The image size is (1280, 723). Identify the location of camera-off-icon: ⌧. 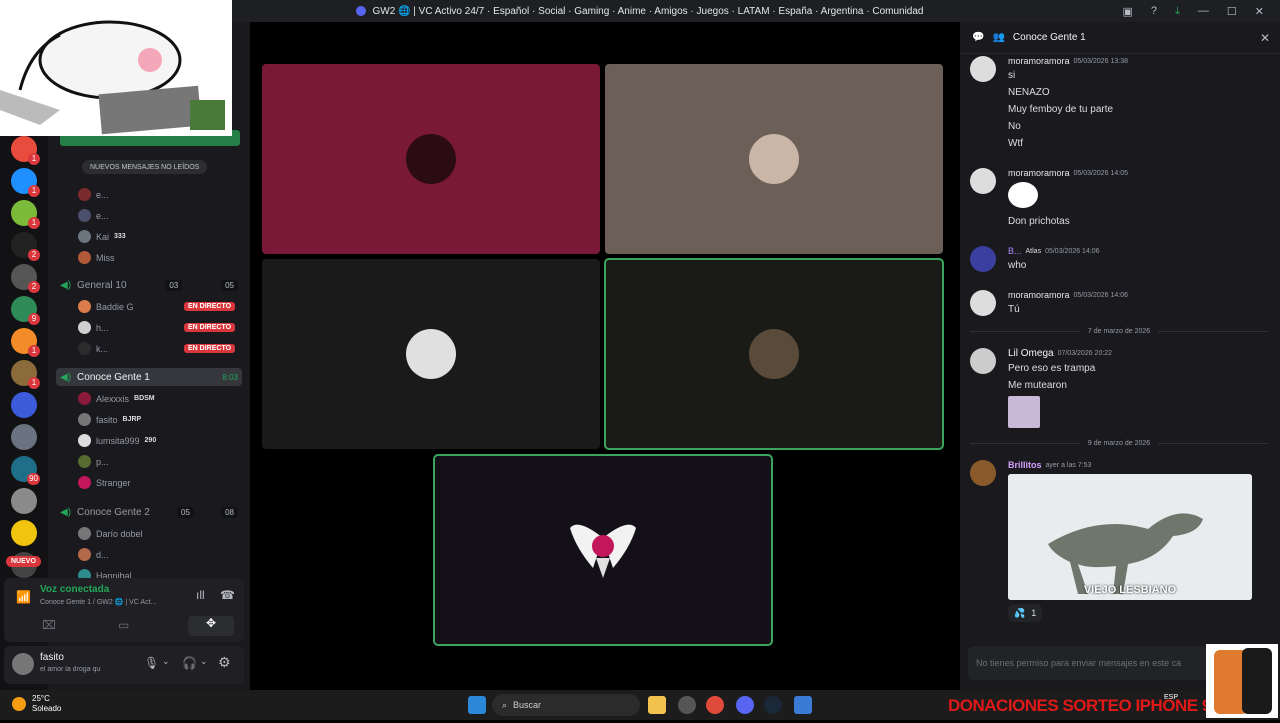
(49, 625).